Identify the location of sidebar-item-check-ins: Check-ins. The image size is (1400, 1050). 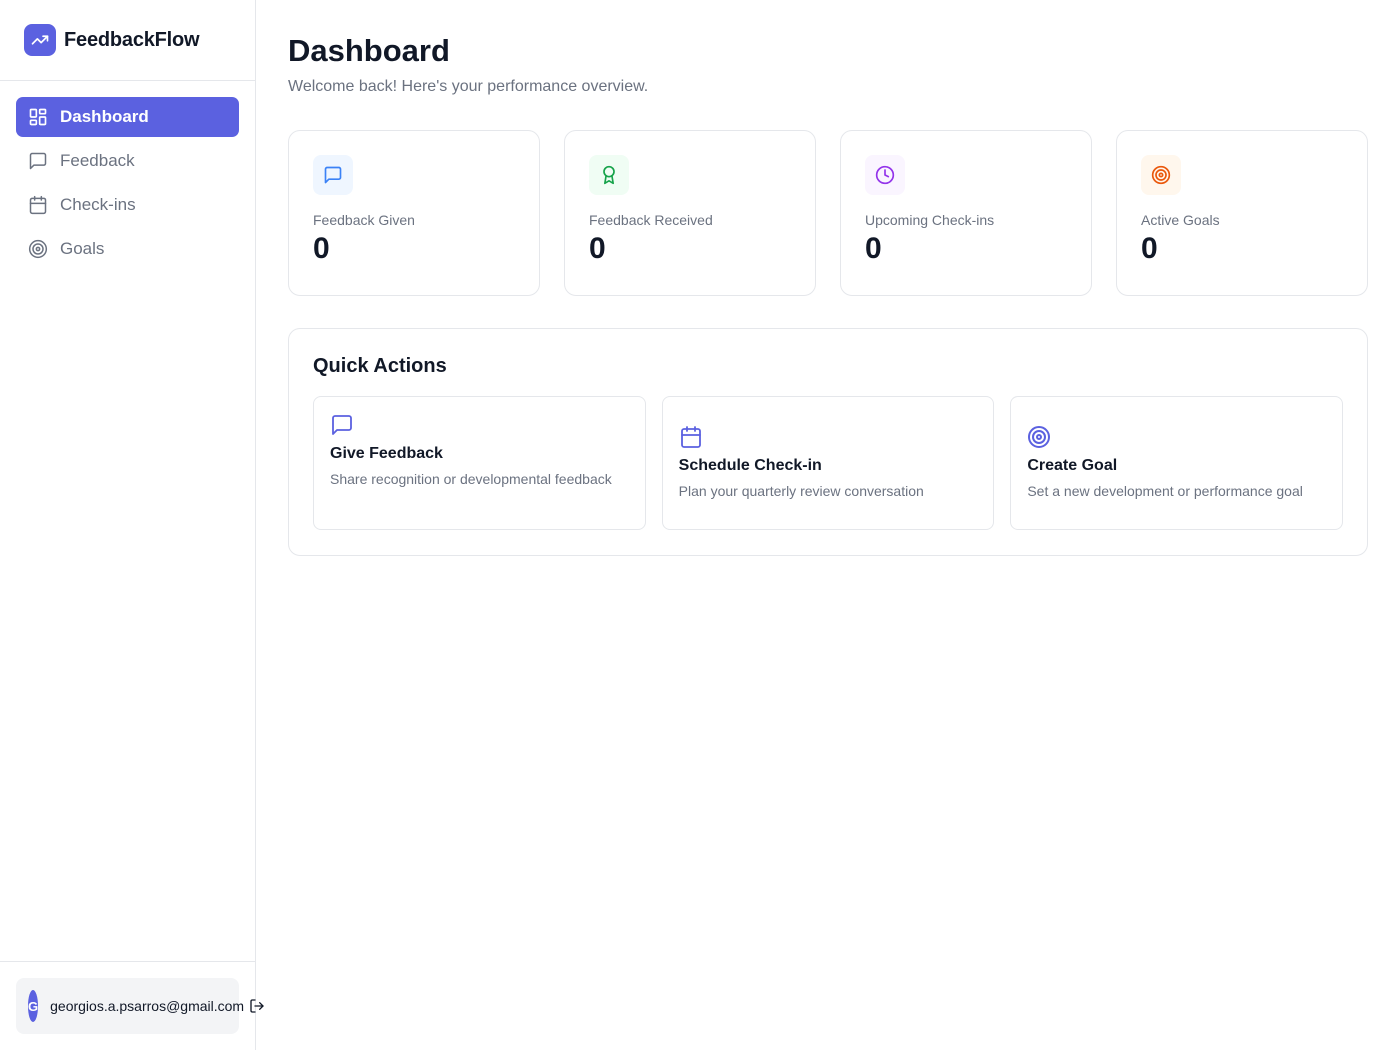
(127, 205).